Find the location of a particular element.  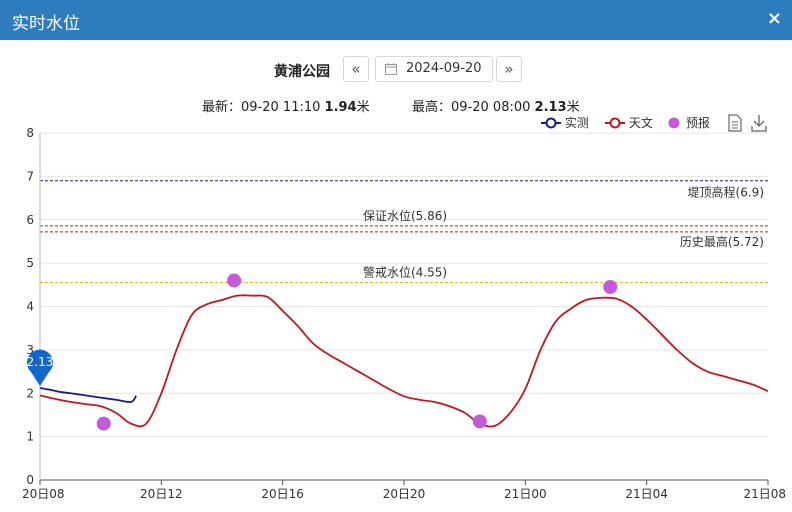

reference-line-label: 历史最高(5.72) is located at coordinates (722, 241).